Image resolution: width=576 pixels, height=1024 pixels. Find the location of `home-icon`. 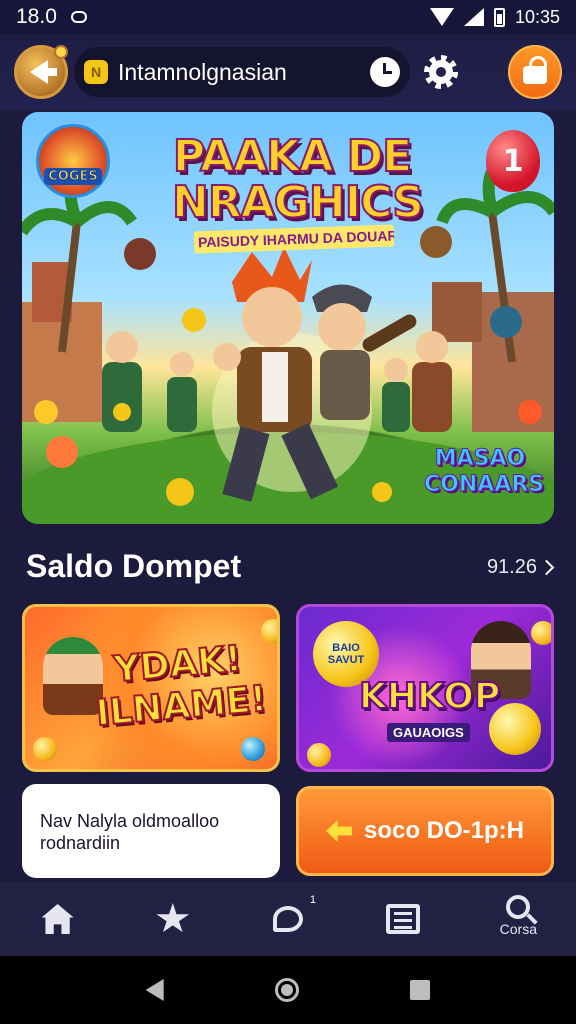

home-icon is located at coordinates (57, 919).